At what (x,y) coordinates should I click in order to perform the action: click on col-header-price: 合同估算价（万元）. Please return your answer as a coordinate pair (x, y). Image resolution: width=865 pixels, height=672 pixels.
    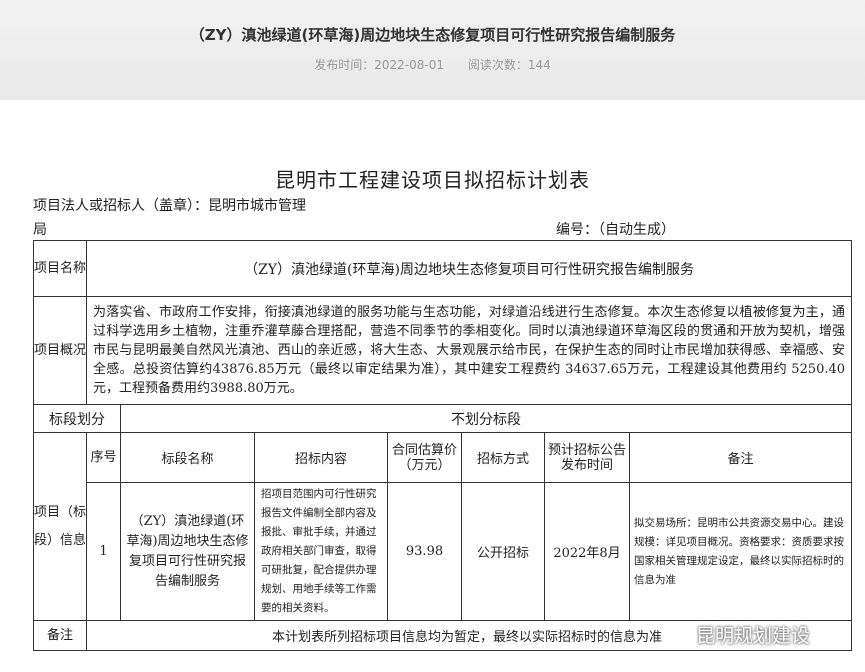
    Looking at the image, I should click on (424, 457).